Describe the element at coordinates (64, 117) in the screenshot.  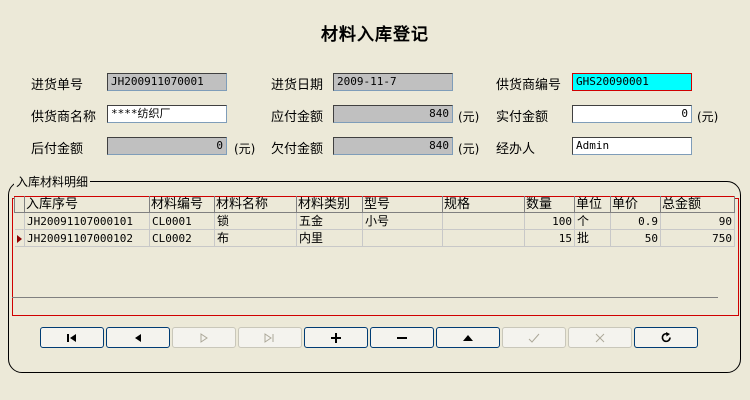
I see `supplier-name-label: 供货商名称` at that location.